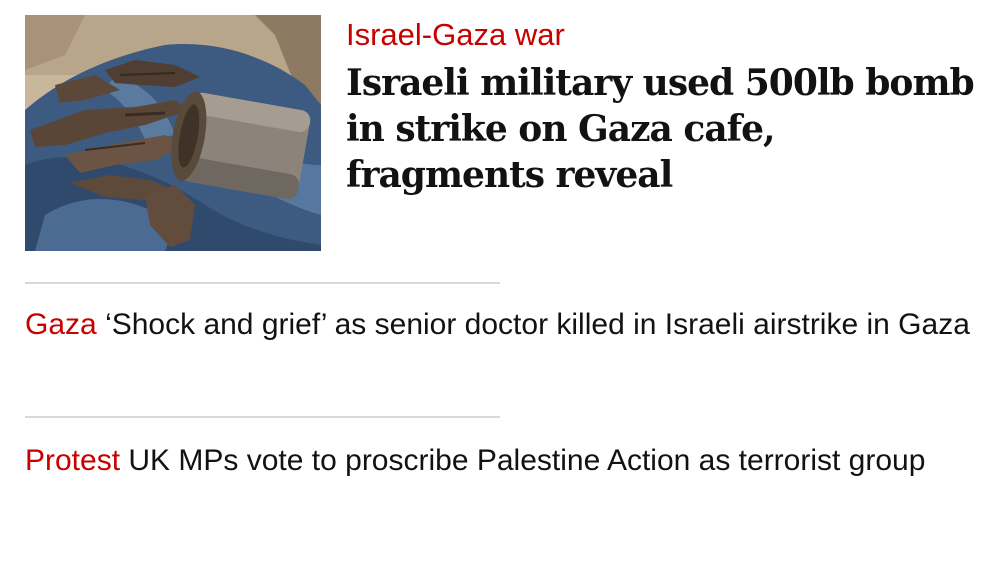 This screenshot has width=1000, height=571. I want to click on bomb-fragments-photo, so click(173, 133).